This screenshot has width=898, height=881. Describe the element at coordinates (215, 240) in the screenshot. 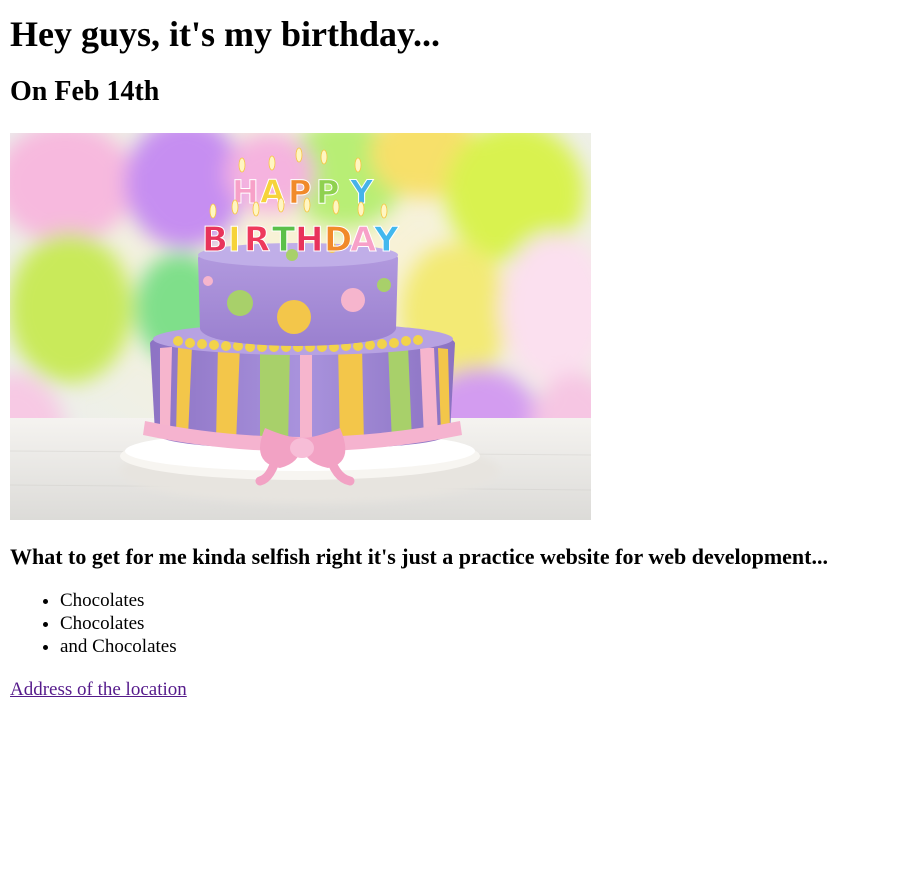

I see `svg-text: B` at that location.